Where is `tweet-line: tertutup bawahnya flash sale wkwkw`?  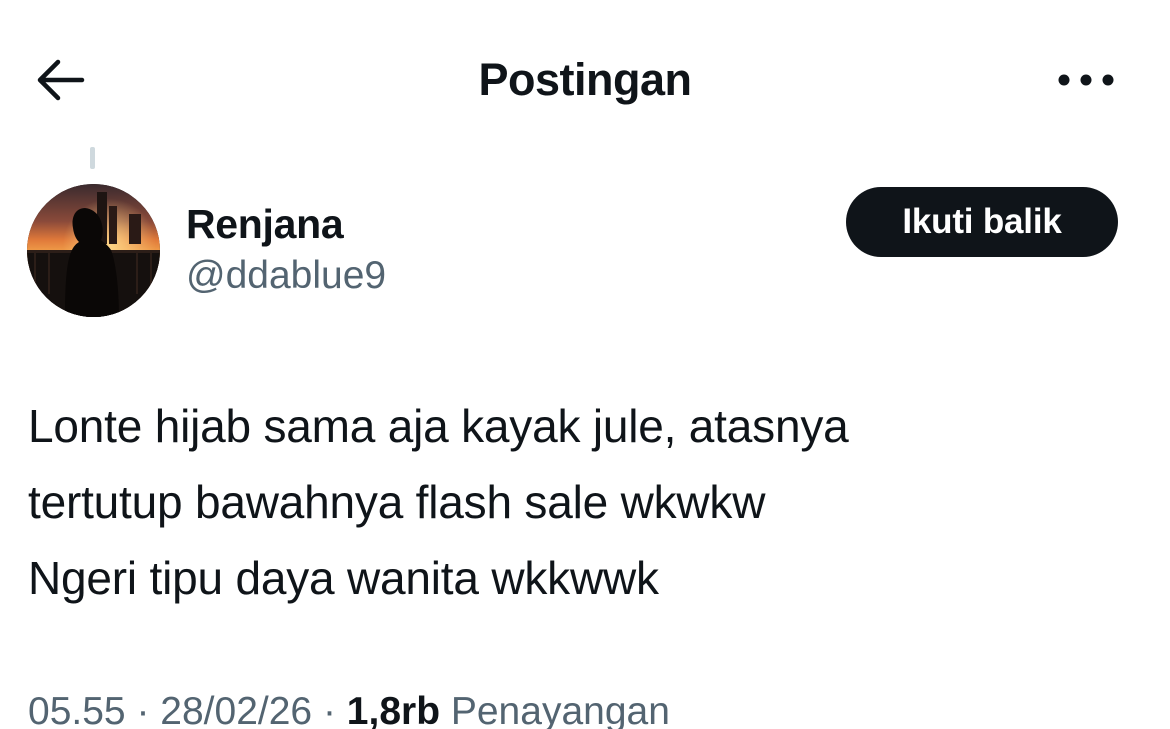 tweet-line: tertutup bawahnya flash sale wkwkw is located at coordinates (397, 502).